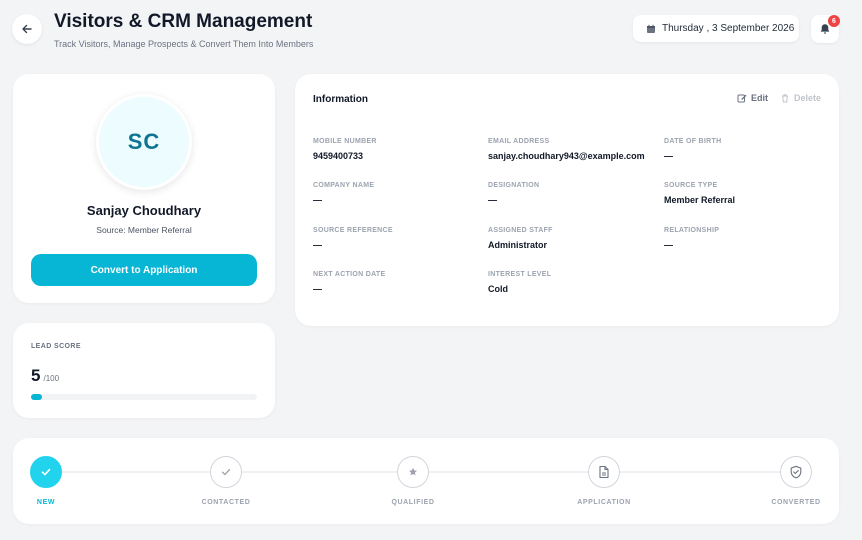 The image size is (862, 540). I want to click on field-label: NEXT ACTION DATE, so click(349, 274).